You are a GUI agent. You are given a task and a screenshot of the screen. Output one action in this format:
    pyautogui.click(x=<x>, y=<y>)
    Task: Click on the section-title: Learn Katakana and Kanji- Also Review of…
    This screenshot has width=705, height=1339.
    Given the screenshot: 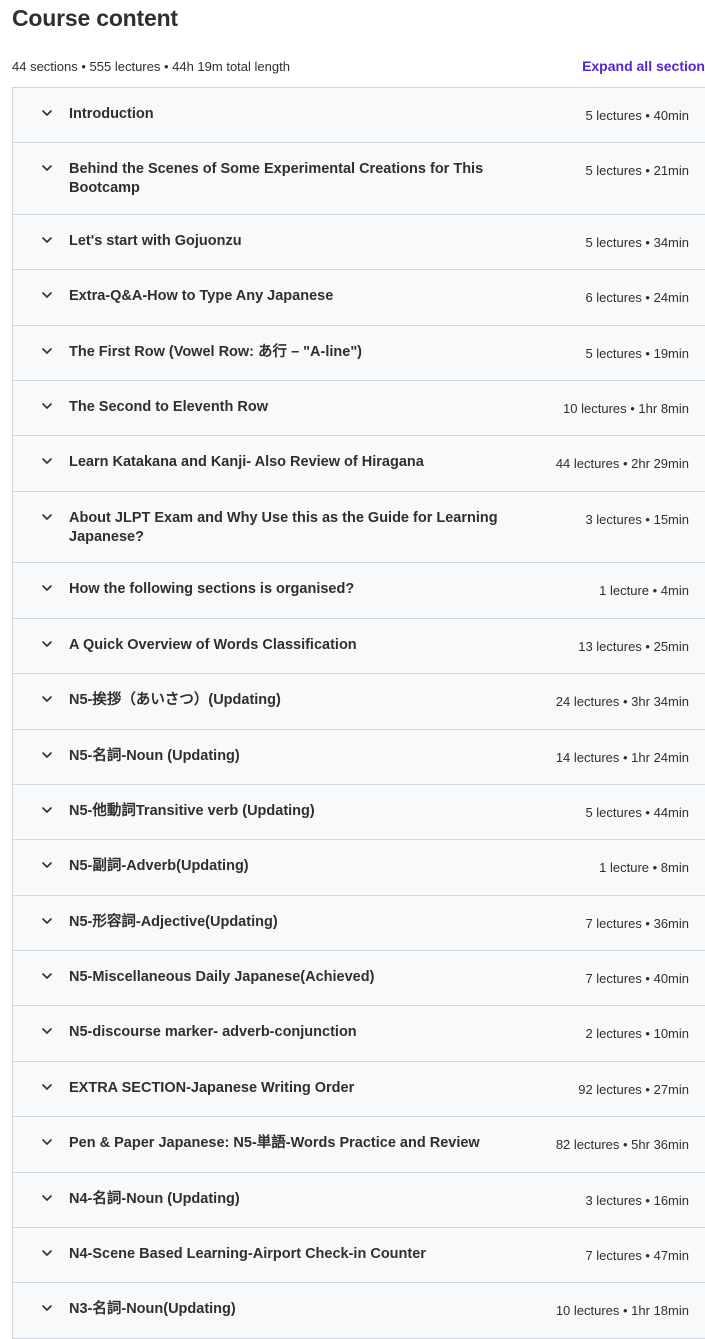 What is the action you would take?
    pyautogui.click(x=246, y=462)
    